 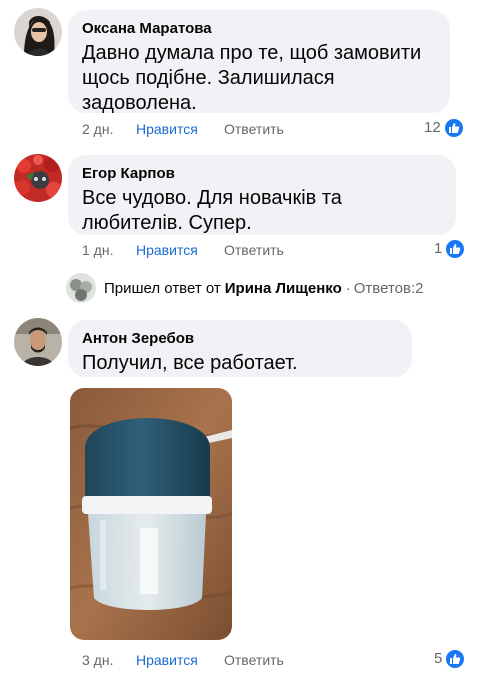 What do you see at coordinates (202, 129) in the screenshot?
I see `comment-actions: 2 дн. Нравится Ответить` at bounding box center [202, 129].